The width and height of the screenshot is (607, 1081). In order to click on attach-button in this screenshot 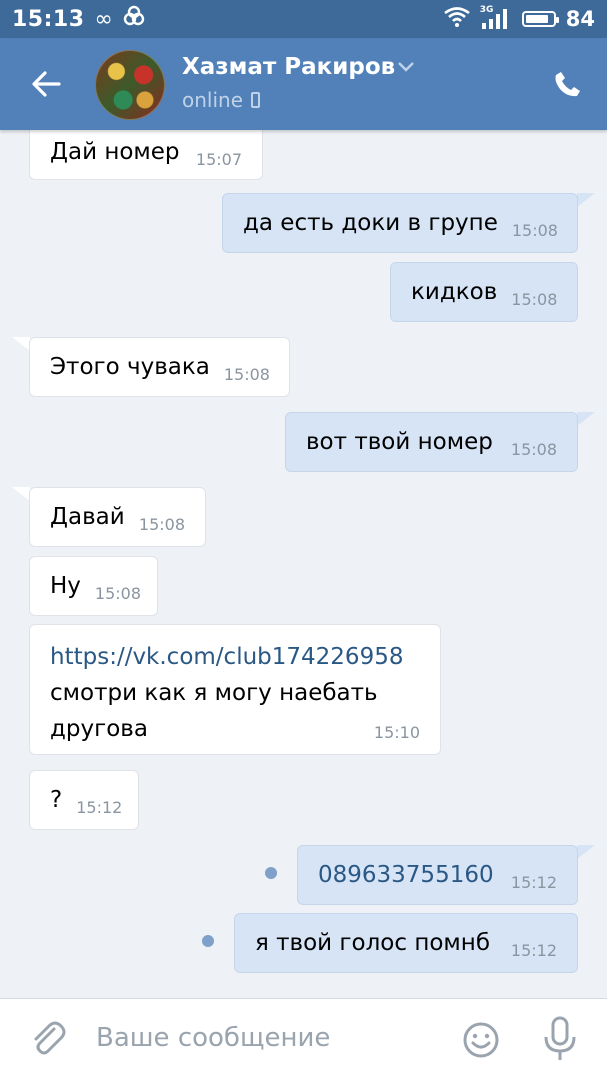, I will do `click(48, 1039)`.